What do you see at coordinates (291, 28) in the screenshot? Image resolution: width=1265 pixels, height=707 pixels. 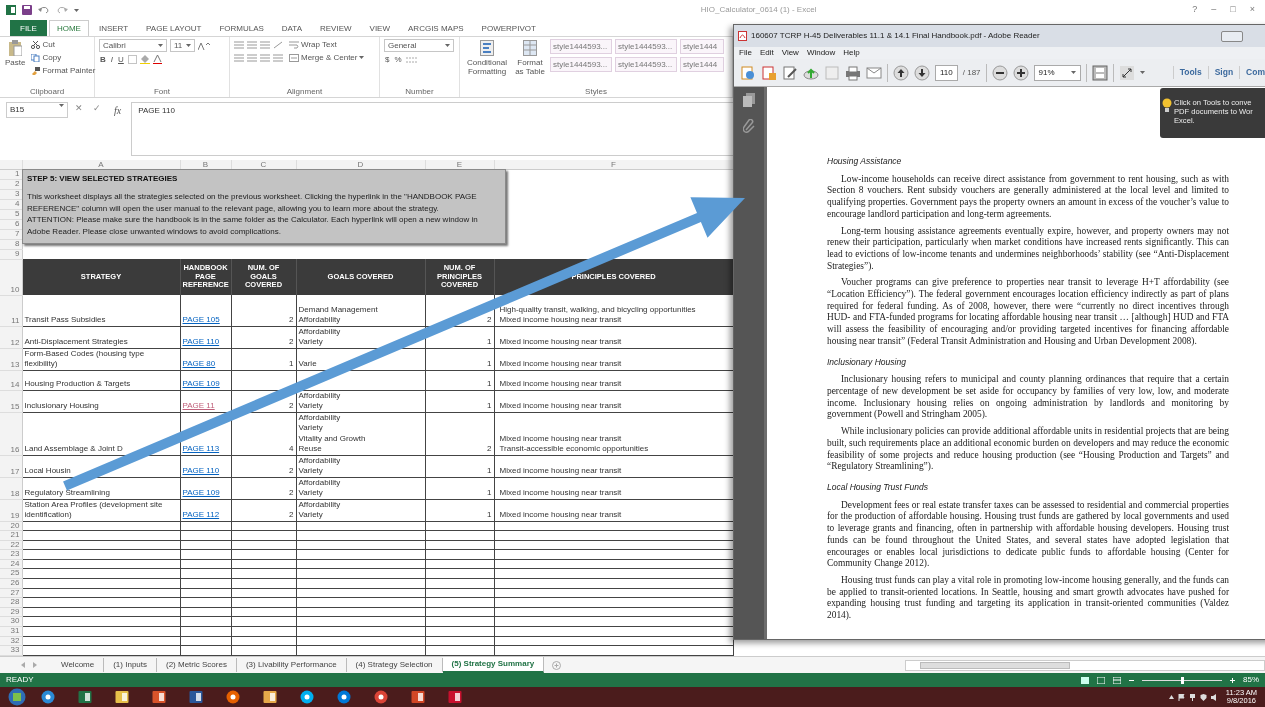 I see `ribbon-tab: DATA` at bounding box center [291, 28].